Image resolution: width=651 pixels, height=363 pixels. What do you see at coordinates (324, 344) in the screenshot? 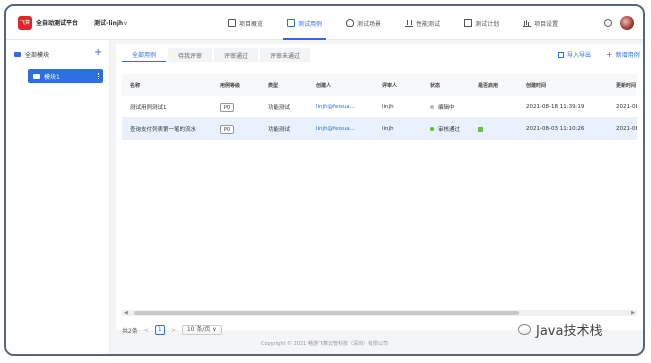
I see `copyright: Copyright © 2021 畅游飞算云智科技（深圳）有限公司` at bounding box center [324, 344].